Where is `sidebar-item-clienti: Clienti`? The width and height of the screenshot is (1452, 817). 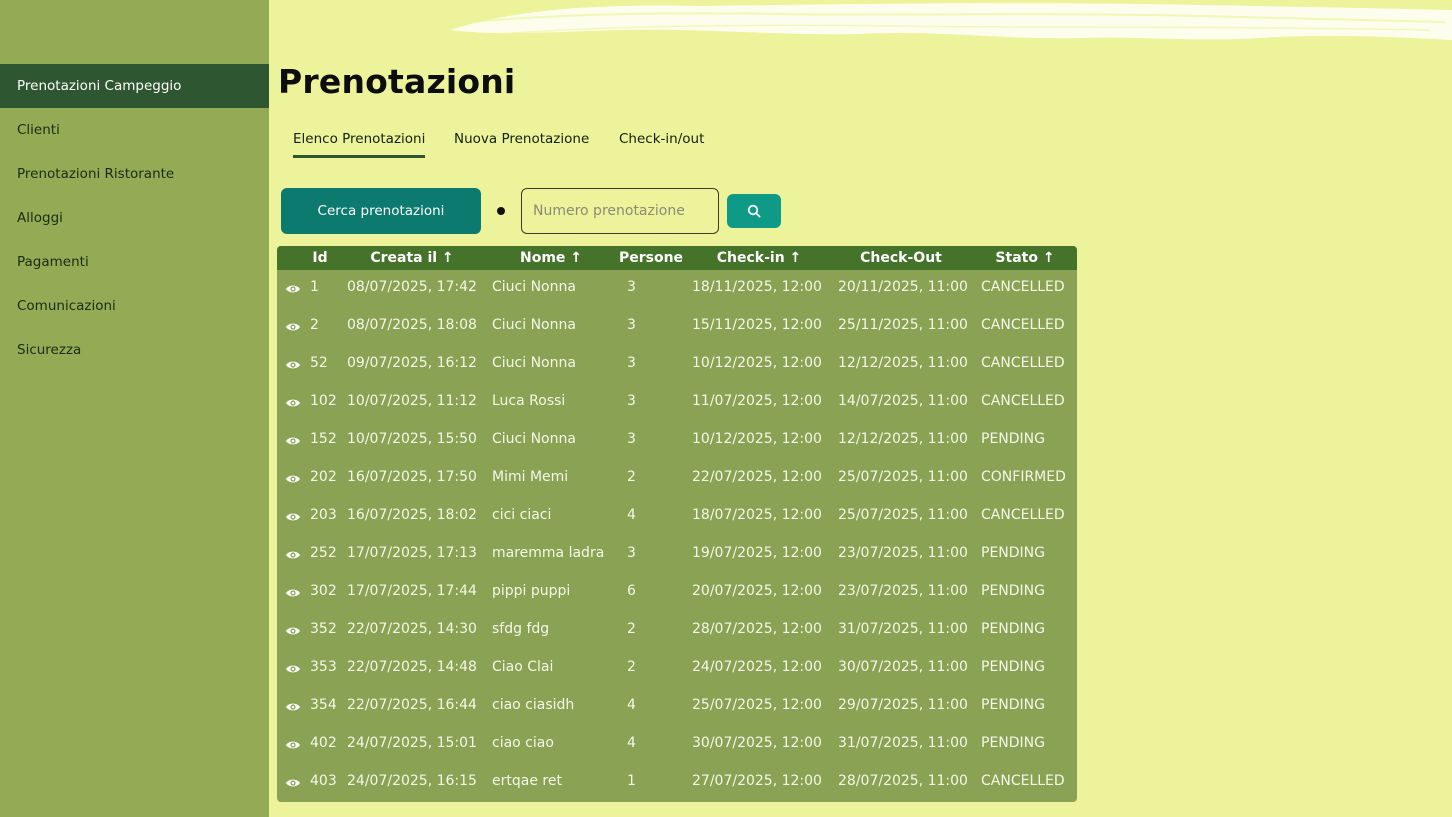
sidebar-item-clienti: Clienti is located at coordinates (134, 130).